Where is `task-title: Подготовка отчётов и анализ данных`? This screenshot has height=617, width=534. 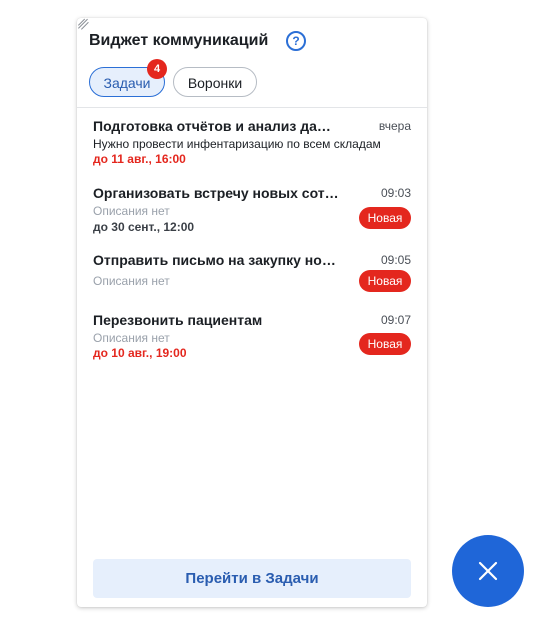
task-title: Подготовка отчётов и анализ данных is located at coordinates (216, 126).